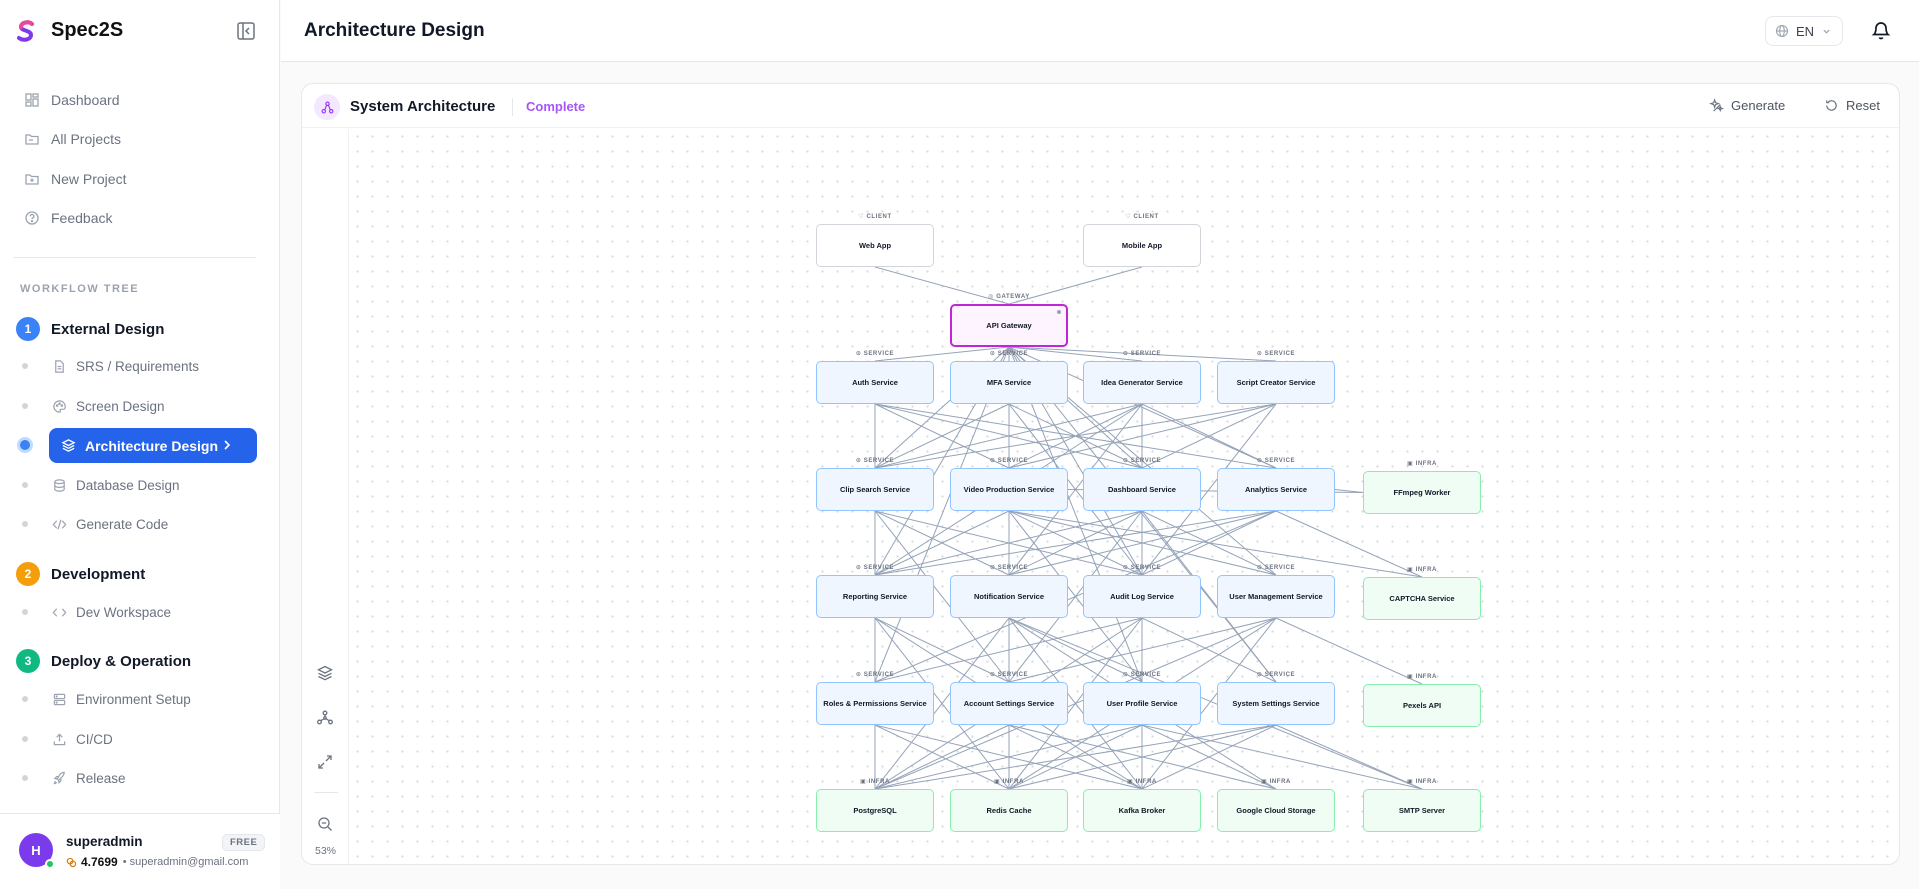  Describe the element at coordinates (1276, 703) in the screenshot. I see `node-sysset: System Settings Service` at that location.